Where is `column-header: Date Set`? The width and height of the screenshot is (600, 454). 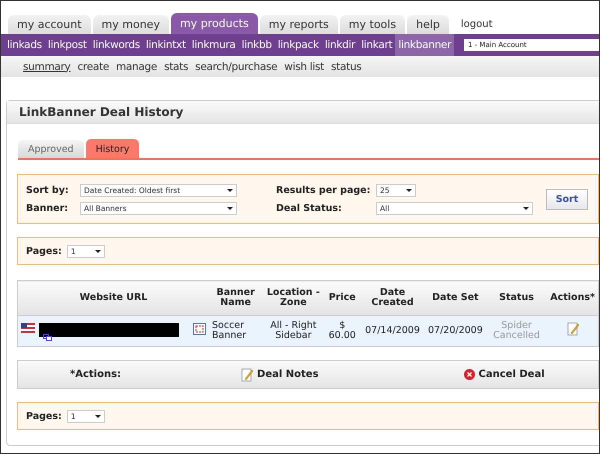
column-header: Date Set is located at coordinates (455, 298).